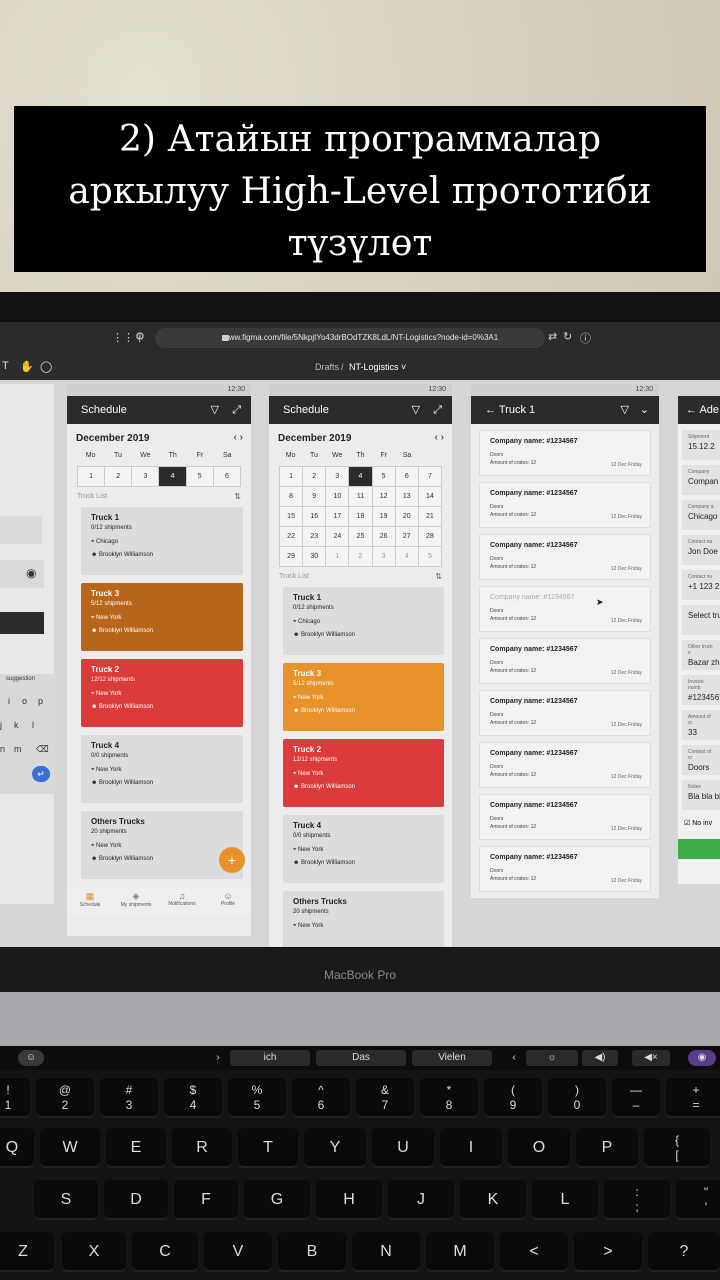 The height and width of the screenshot is (1280, 720). I want to click on key-q: Q, so click(17, 1148).